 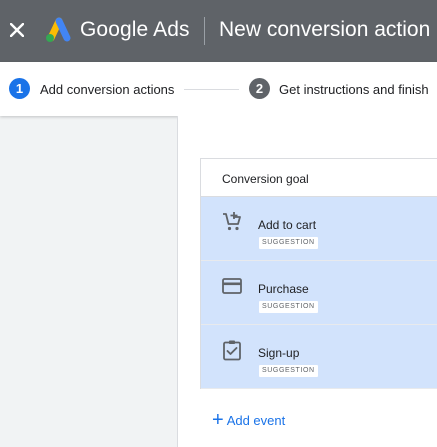 I want to click on step-1-label: Add conversion actions, so click(x=107, y=89).